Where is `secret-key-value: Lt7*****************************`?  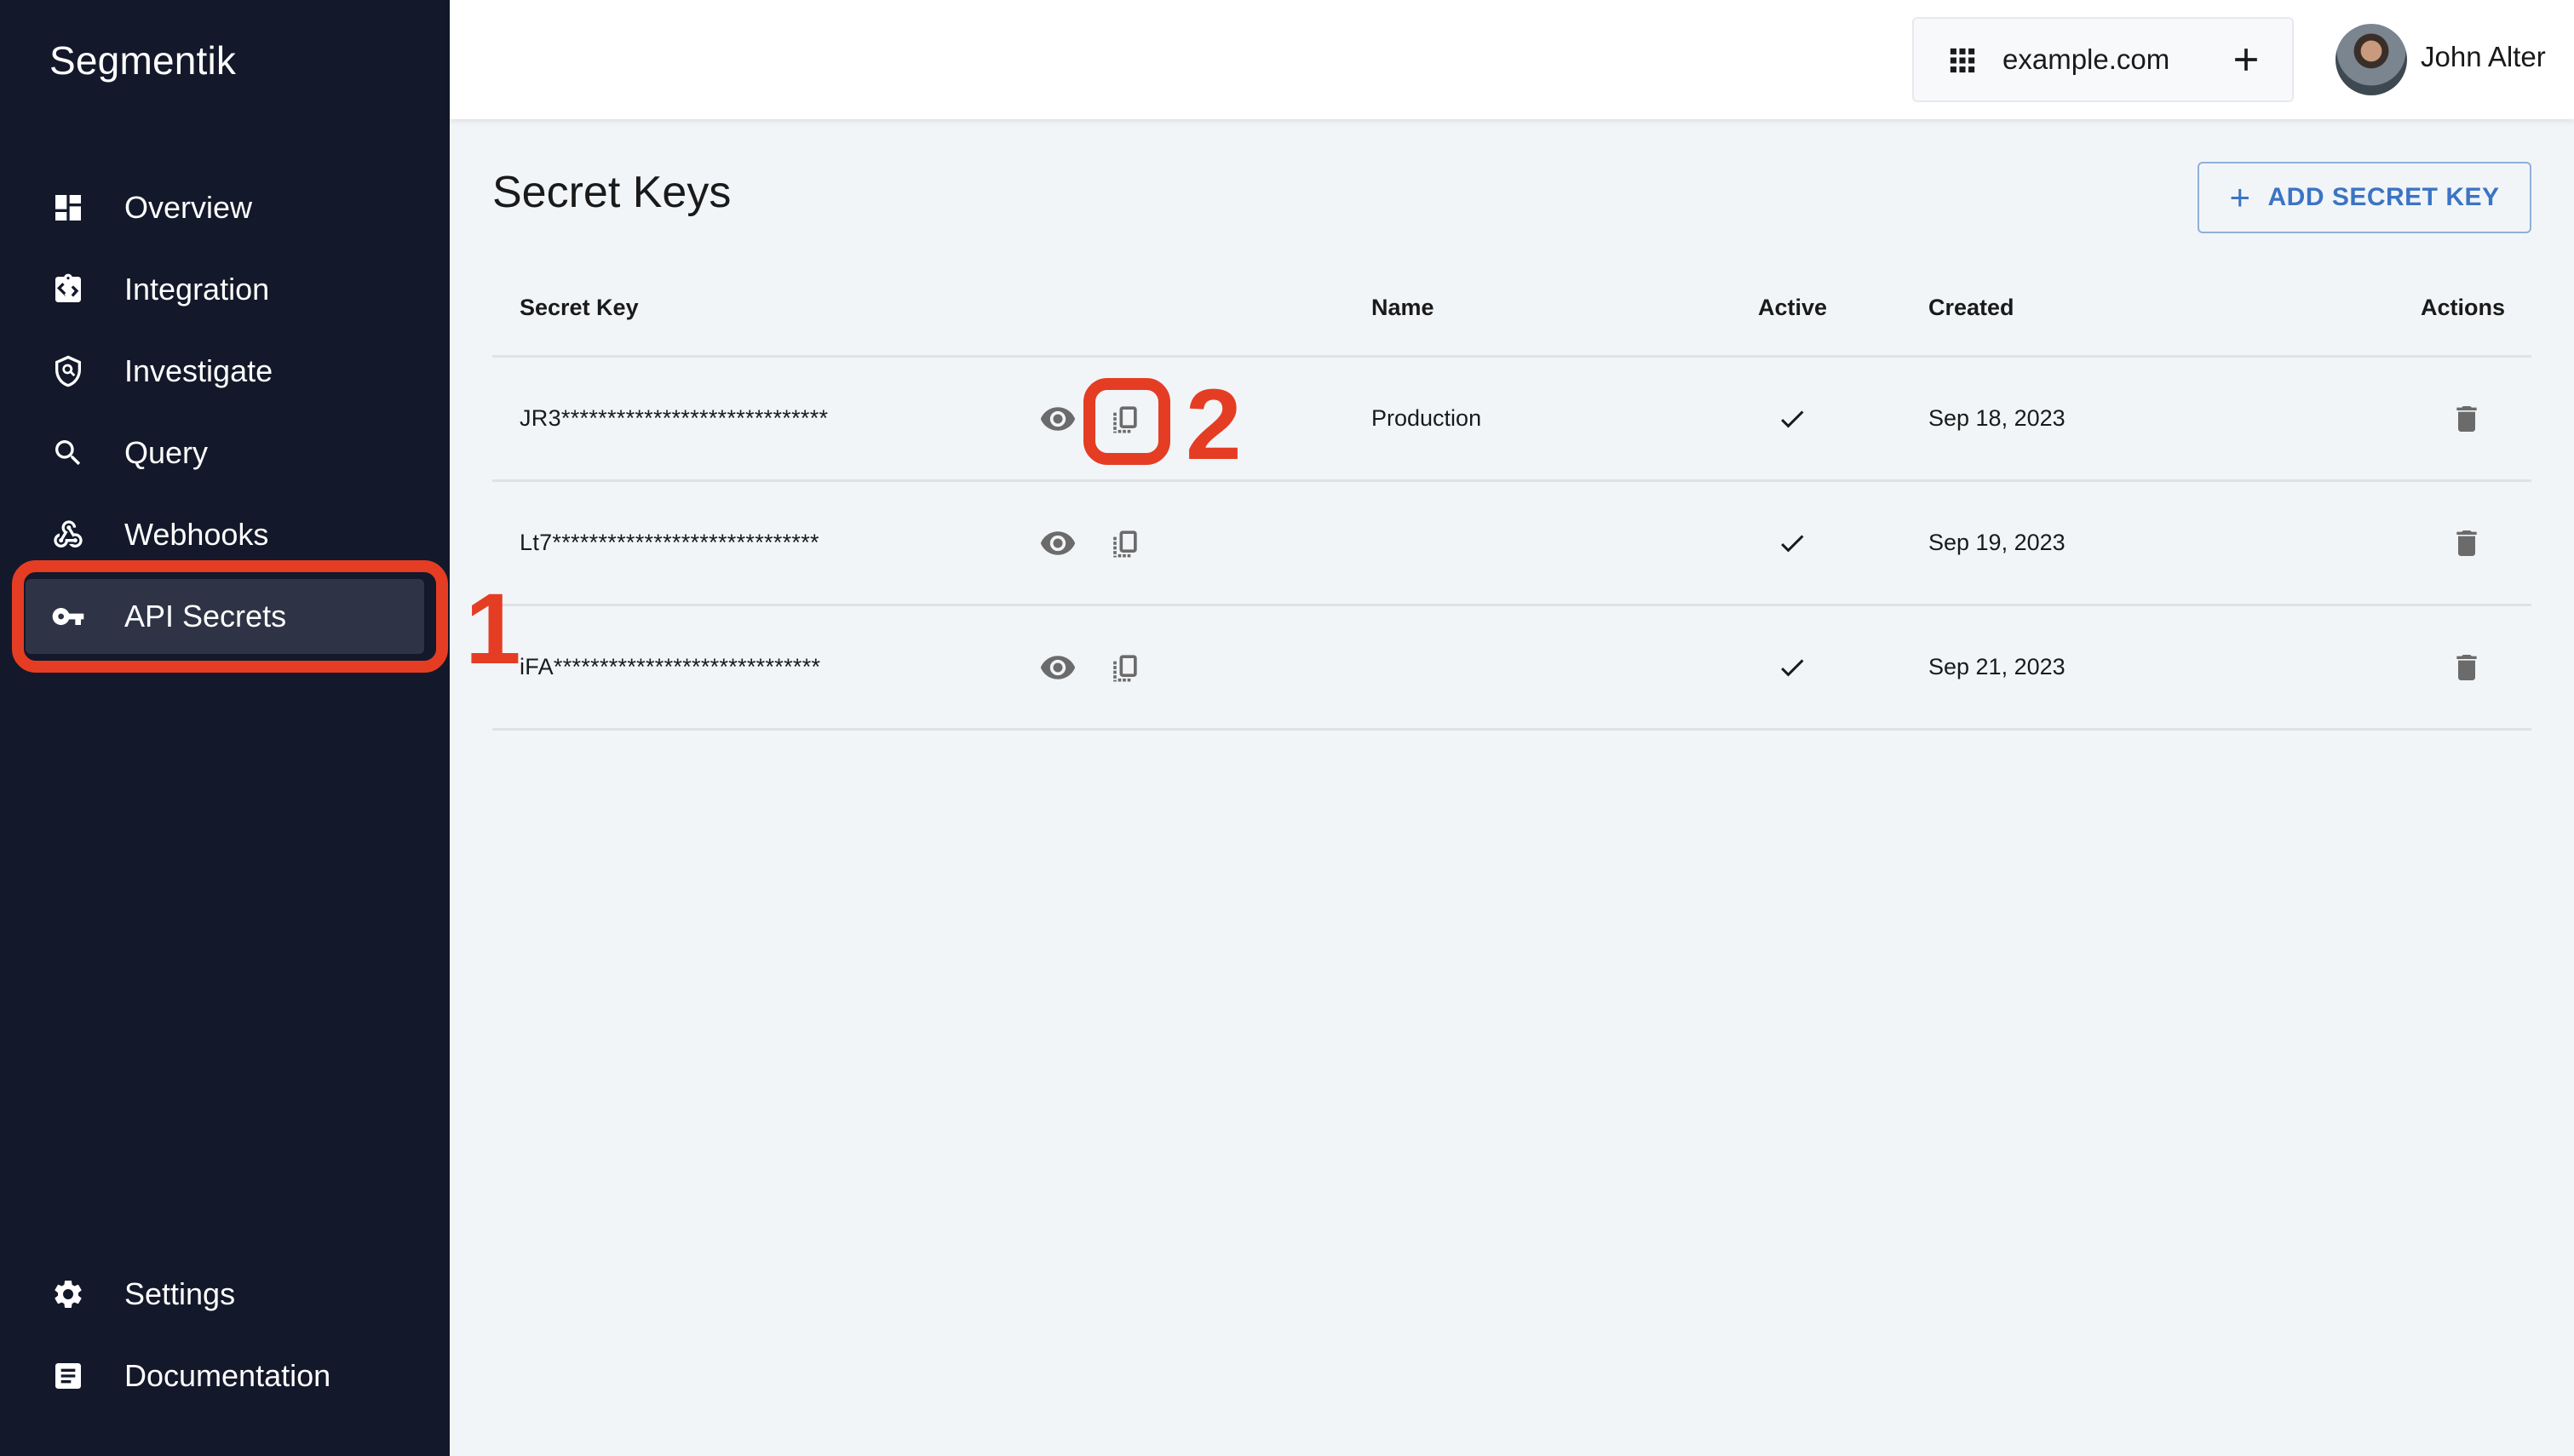
secret-key-value: Lt7***************************** is located at coordinates (669, 542).